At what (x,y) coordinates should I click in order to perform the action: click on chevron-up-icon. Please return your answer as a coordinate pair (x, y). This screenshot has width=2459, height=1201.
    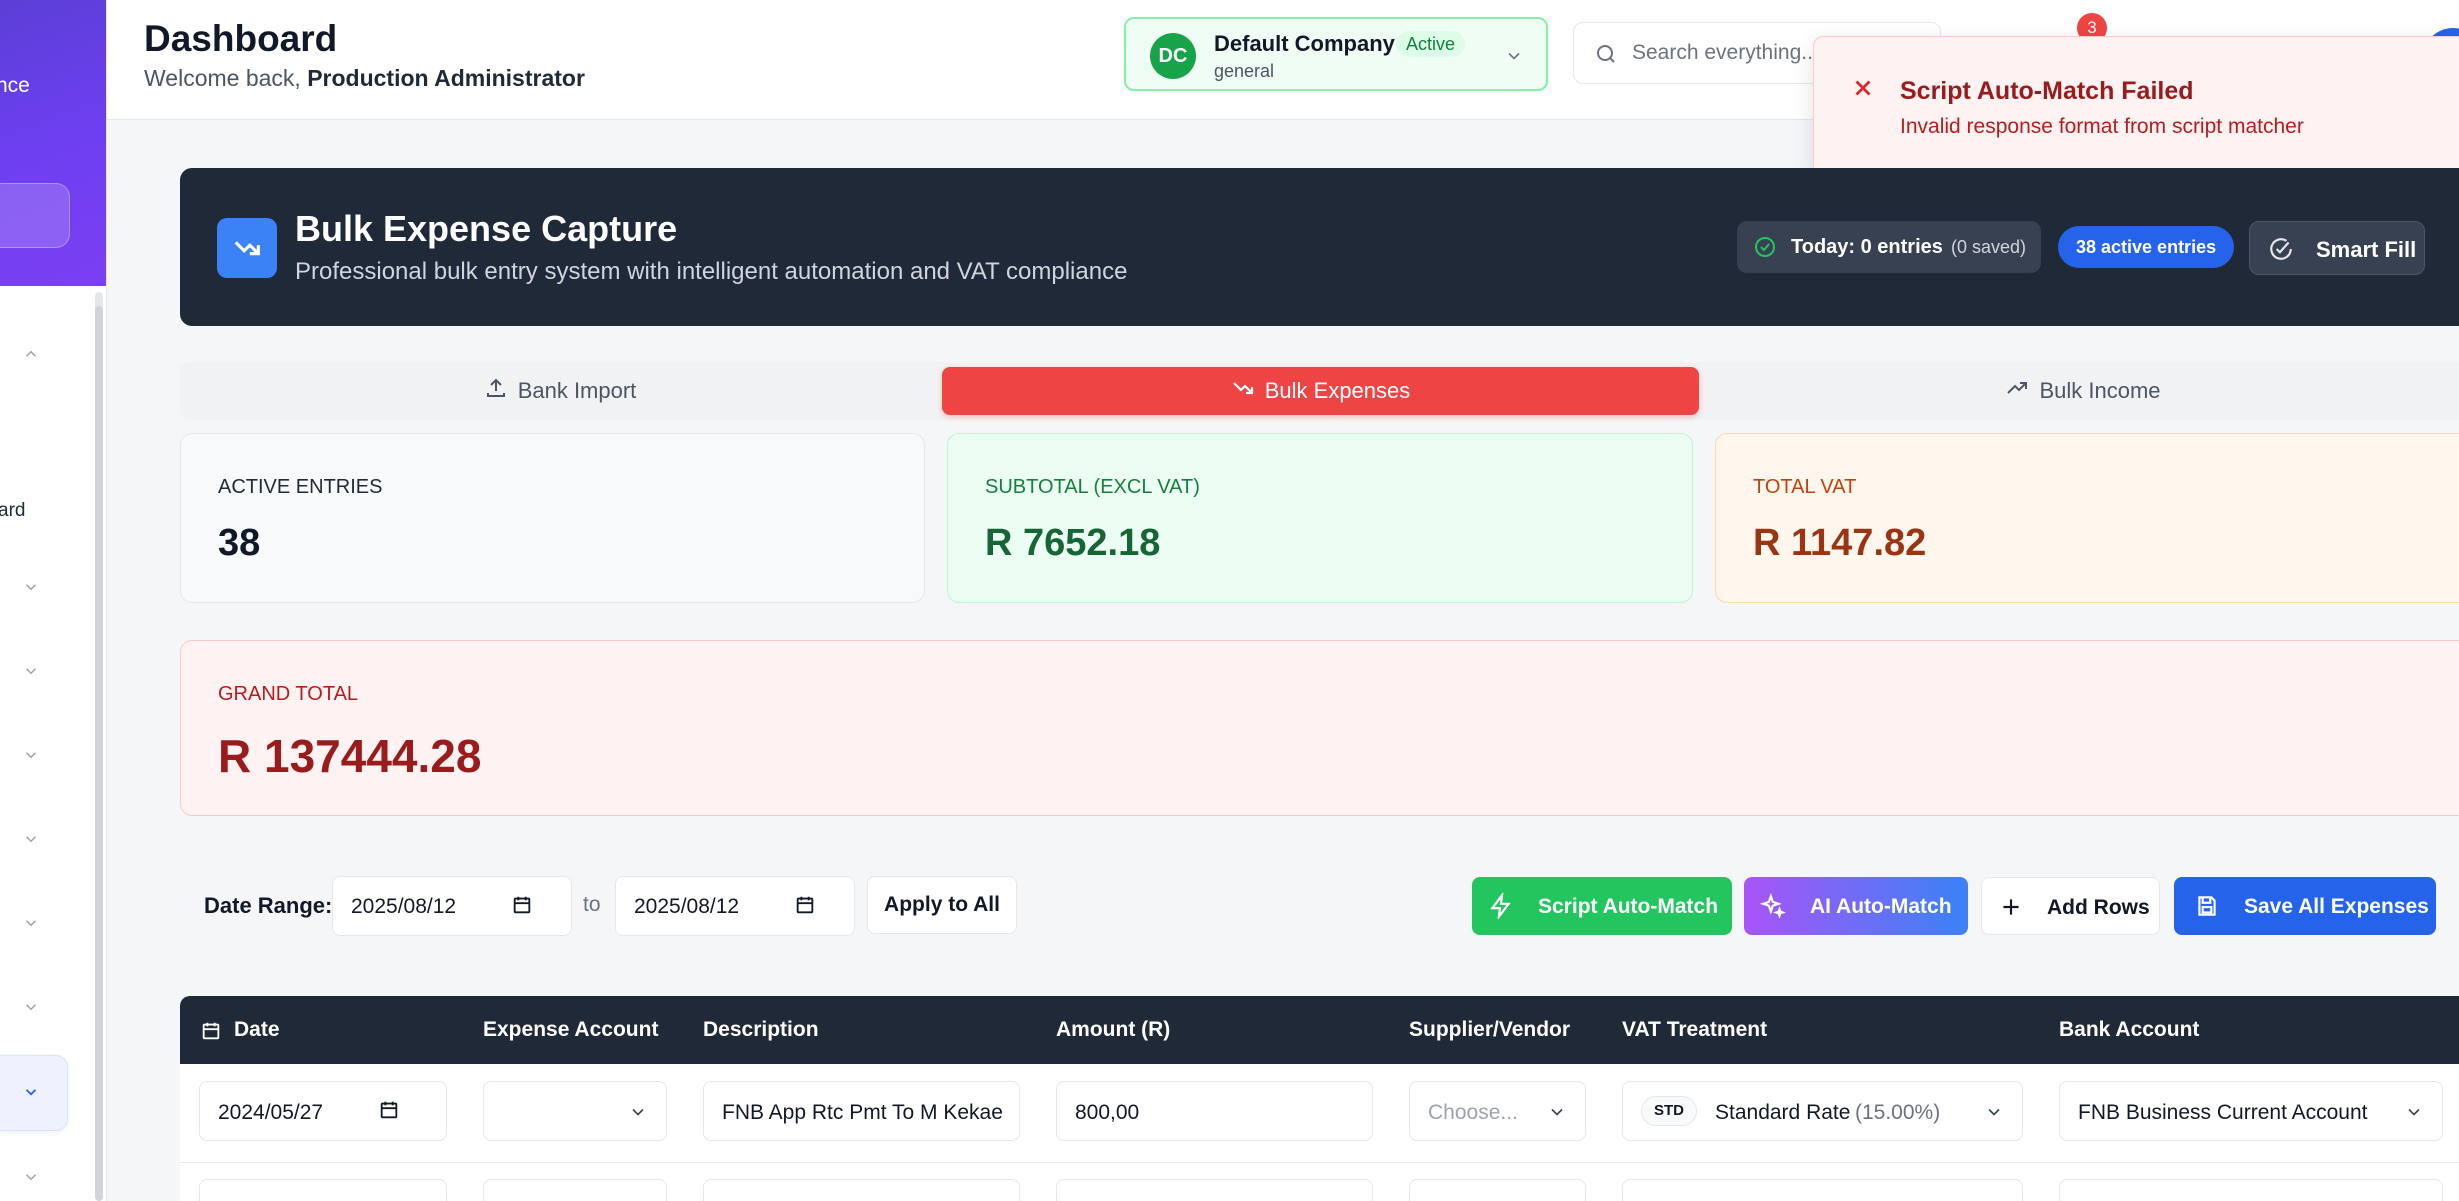
    Looking at the image, I should click on (31, 354).